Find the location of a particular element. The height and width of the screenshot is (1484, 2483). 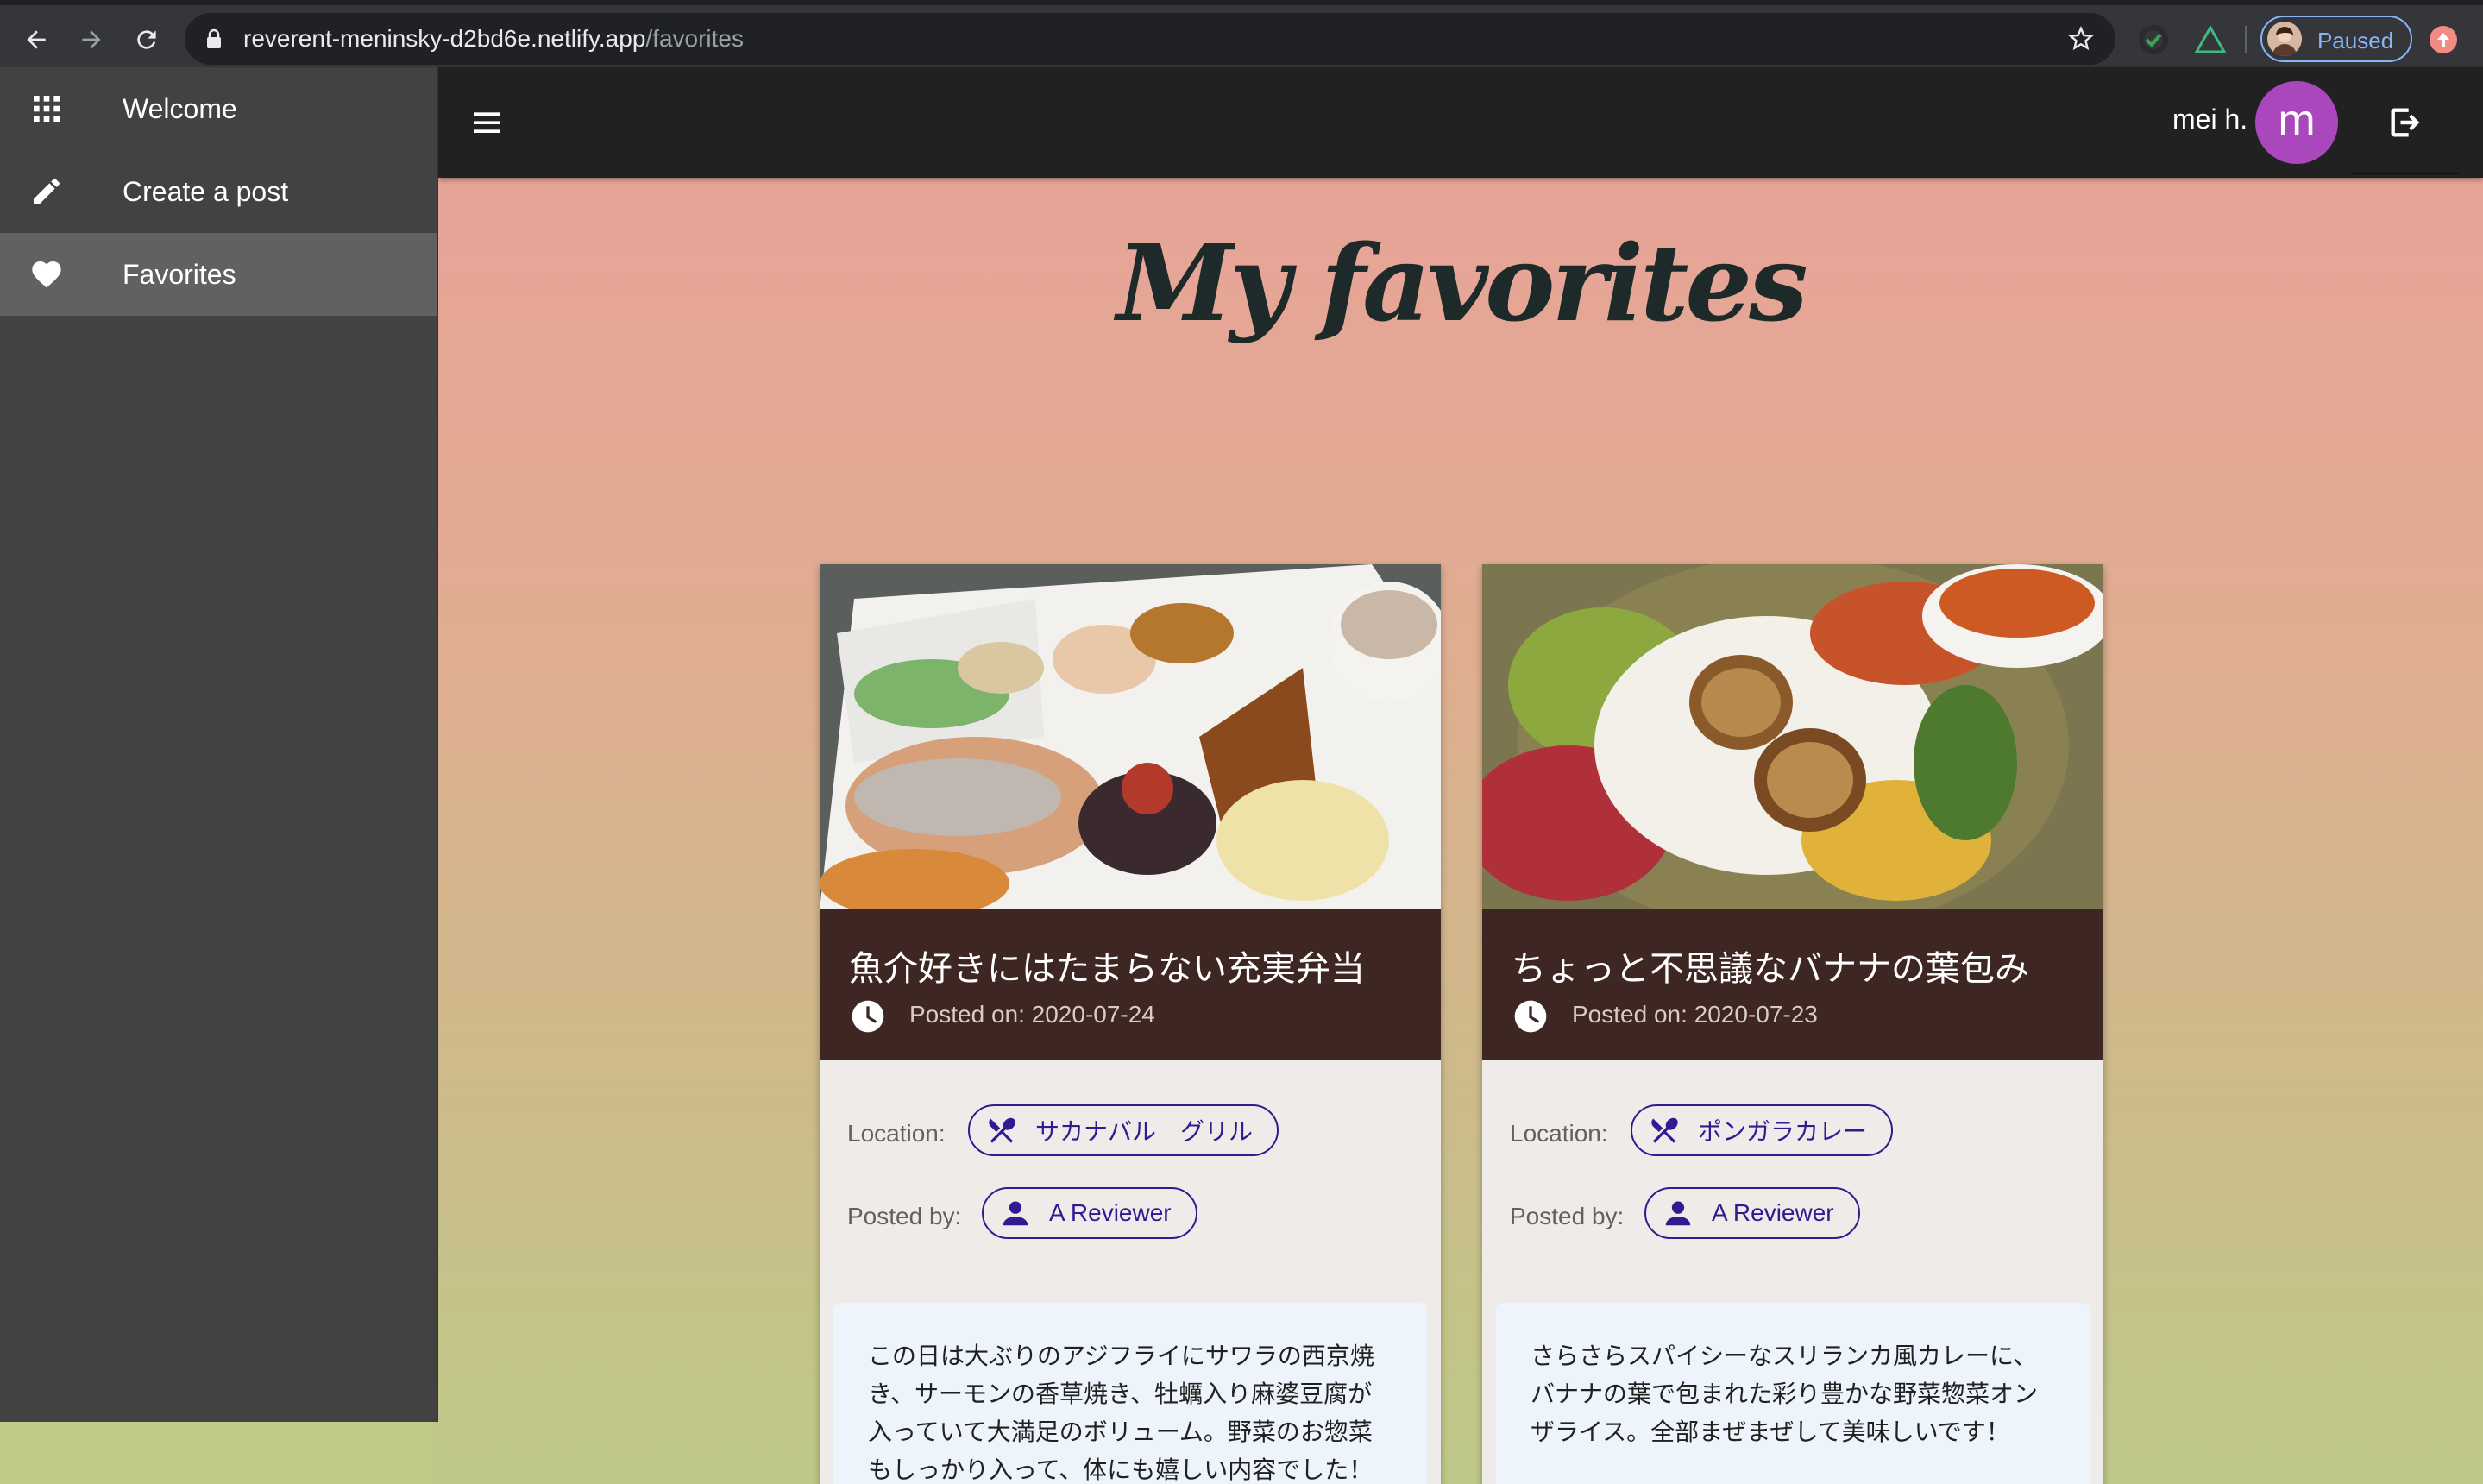

hamburger-menu-icon is located at coordinates (486, 122).